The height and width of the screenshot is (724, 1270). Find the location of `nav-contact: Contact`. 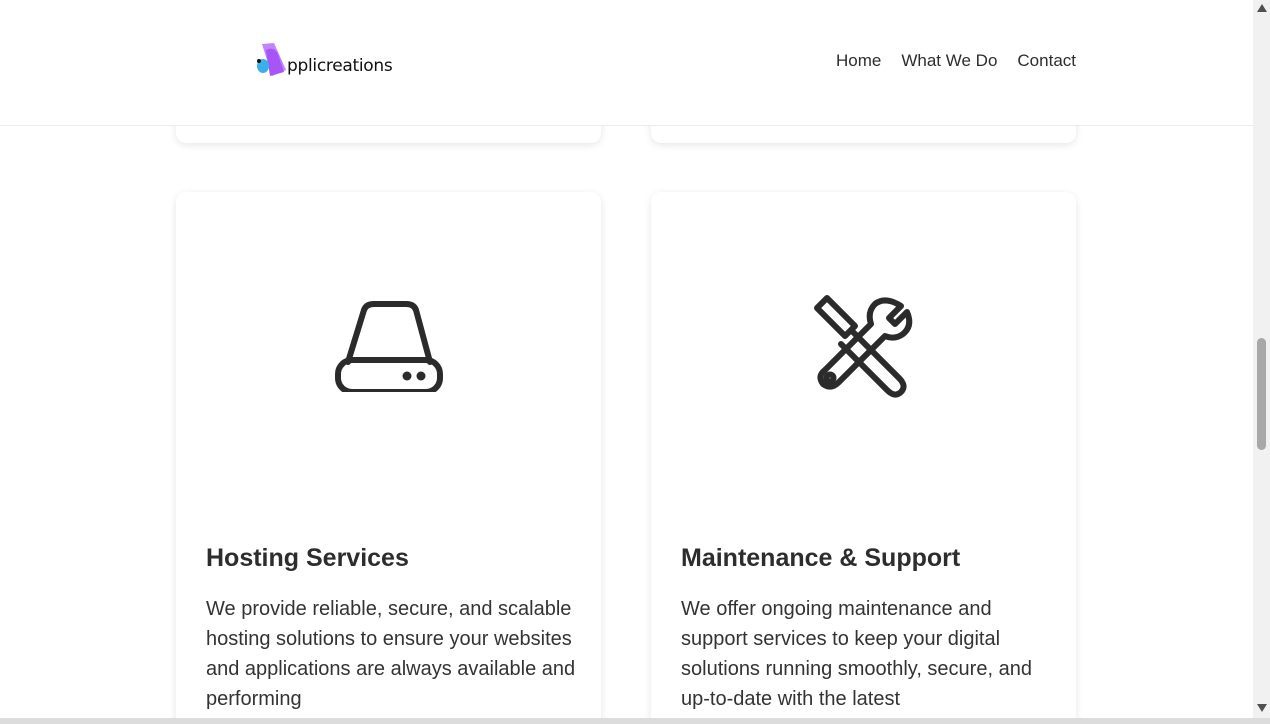

nav-contact: Contact is located at coordinates (1046, 61).